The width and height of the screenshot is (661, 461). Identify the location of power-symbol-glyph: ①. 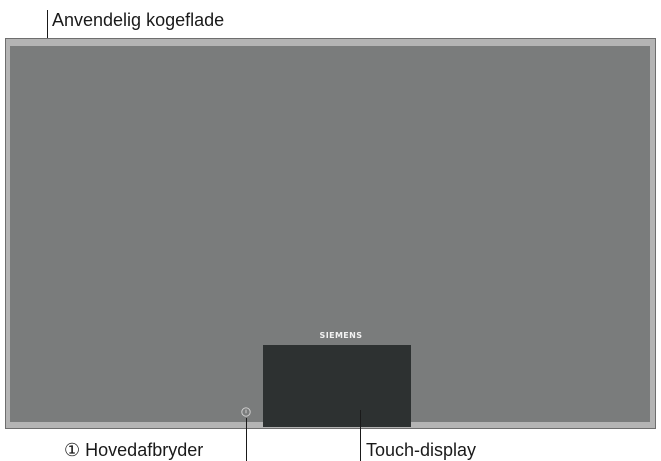
(72, 450).